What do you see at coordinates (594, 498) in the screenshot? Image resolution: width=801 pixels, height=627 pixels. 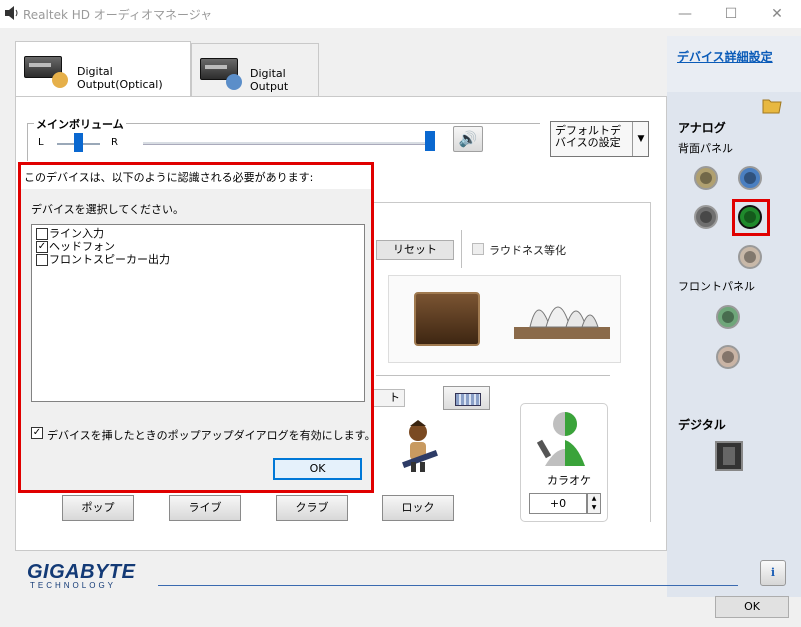 I see `stepper-up-icon: ▲` at bounding box center [594, 498].